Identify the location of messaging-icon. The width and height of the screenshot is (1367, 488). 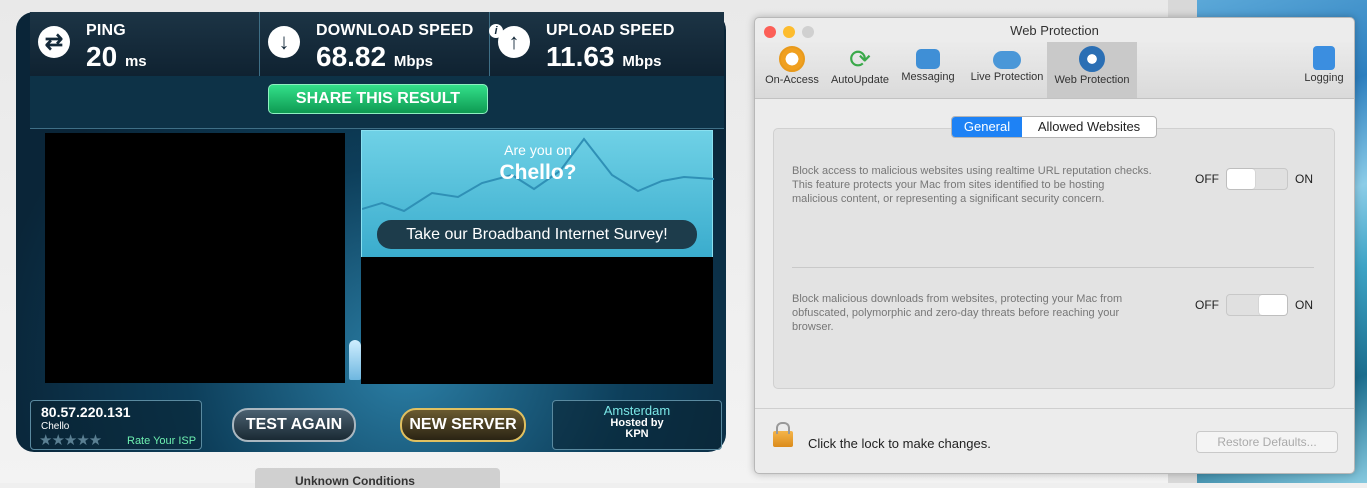
(928, 59).